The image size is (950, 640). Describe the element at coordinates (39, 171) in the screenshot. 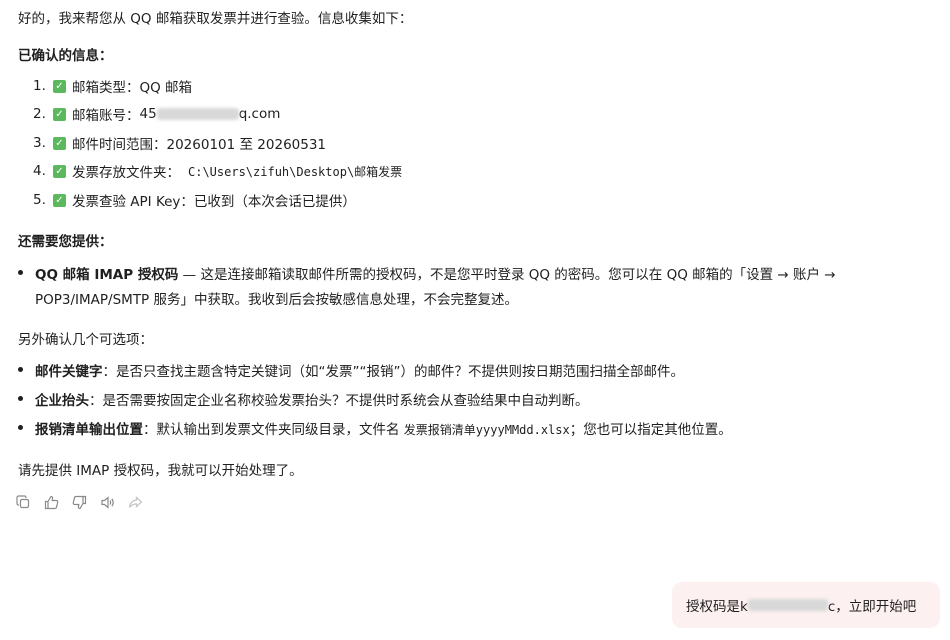

I see `item-number: 4.` at that location.